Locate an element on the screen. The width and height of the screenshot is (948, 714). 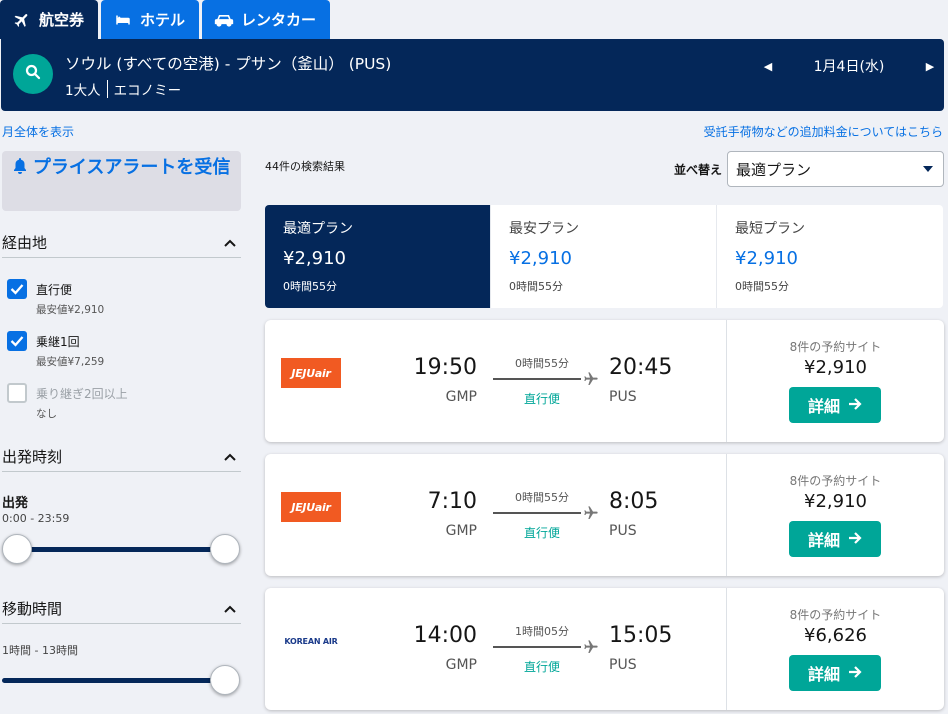
departure-slider-min-handle is located at coordinates (17, 549).